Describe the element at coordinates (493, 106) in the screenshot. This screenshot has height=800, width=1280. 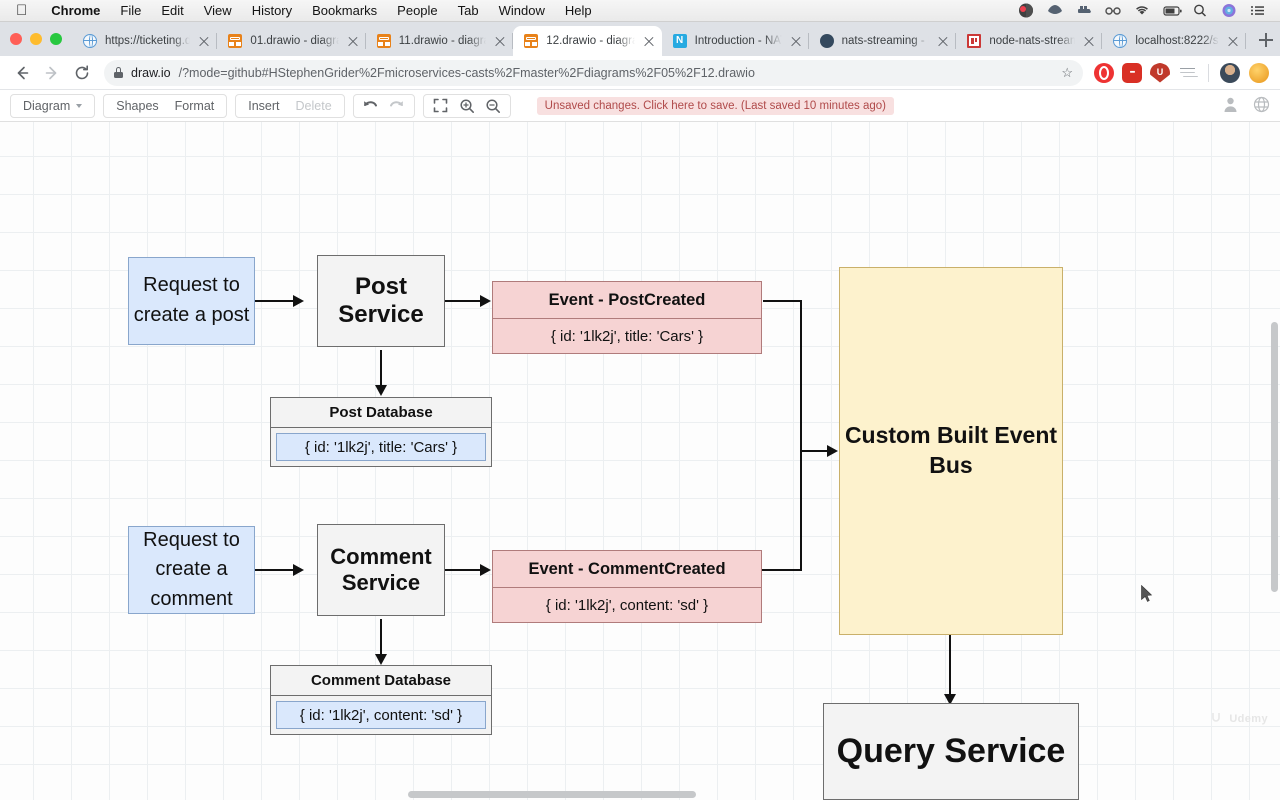
I see `zoom-out-icon` at that location.